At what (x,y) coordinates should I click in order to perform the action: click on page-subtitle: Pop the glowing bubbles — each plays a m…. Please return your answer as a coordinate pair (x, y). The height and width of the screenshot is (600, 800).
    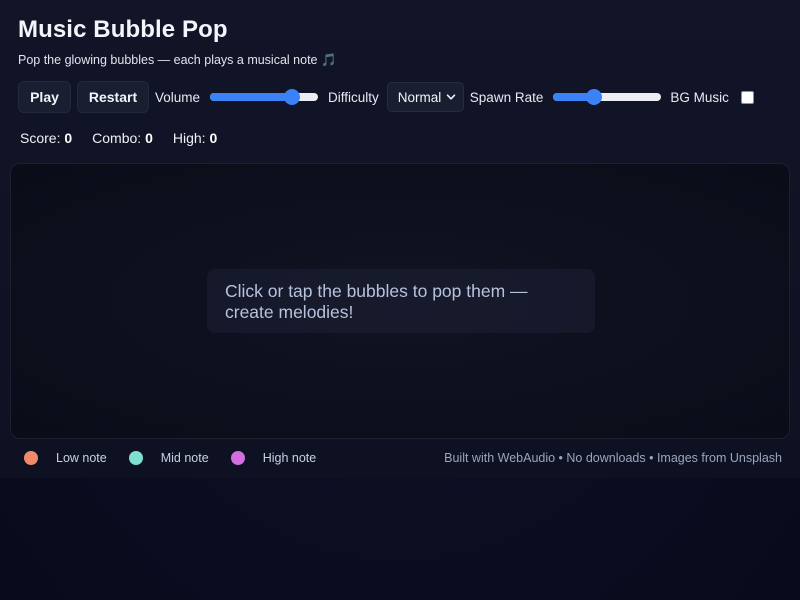
    Looking at the image, I should click on (177, 60).